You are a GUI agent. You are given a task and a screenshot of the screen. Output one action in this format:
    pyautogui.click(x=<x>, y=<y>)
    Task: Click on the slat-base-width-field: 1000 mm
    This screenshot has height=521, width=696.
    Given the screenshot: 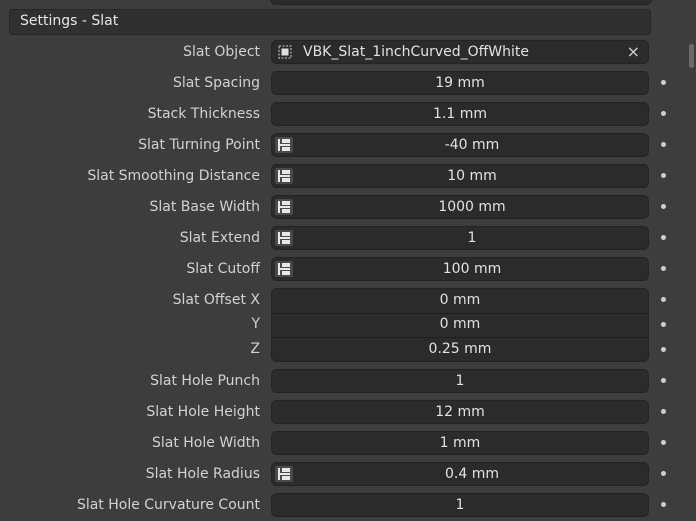 What is the action you would take?
    pyautogui.click(x=460, y=207)
    